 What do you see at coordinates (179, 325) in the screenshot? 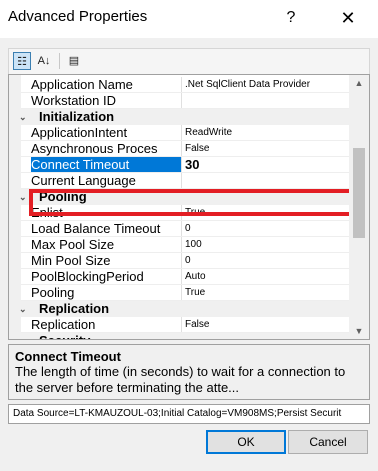
I see `property-row: Replication False` at bounding box center [179, 325].